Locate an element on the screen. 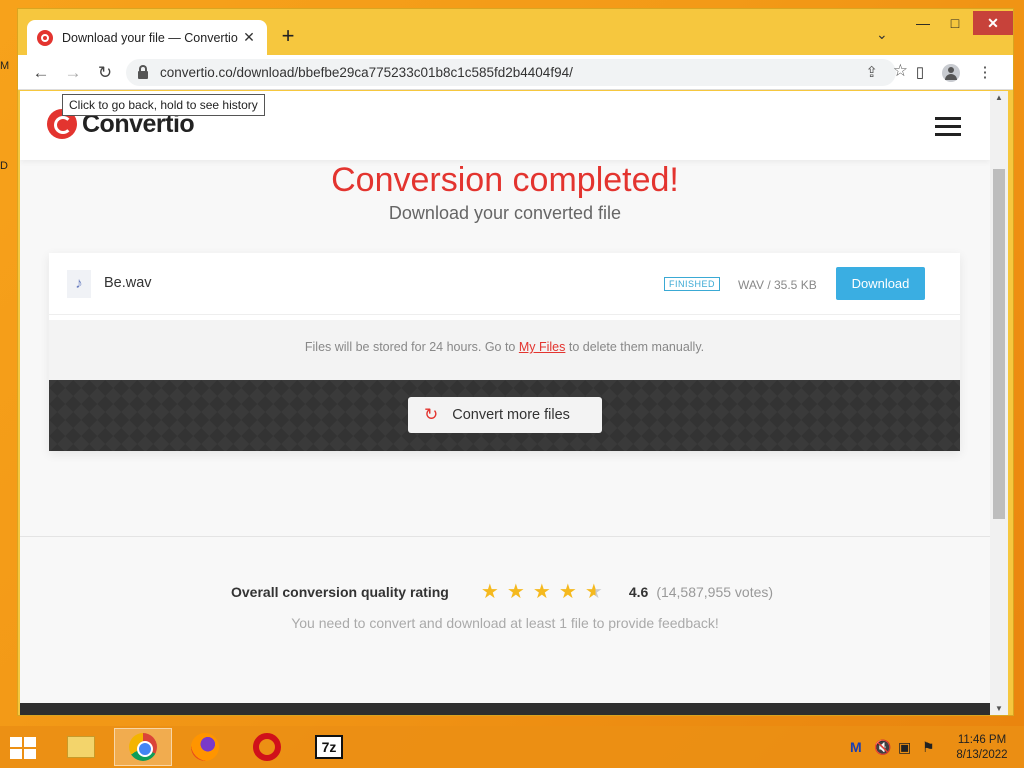  side-panel-icon: ▯ is located at coordinates (920, 73).